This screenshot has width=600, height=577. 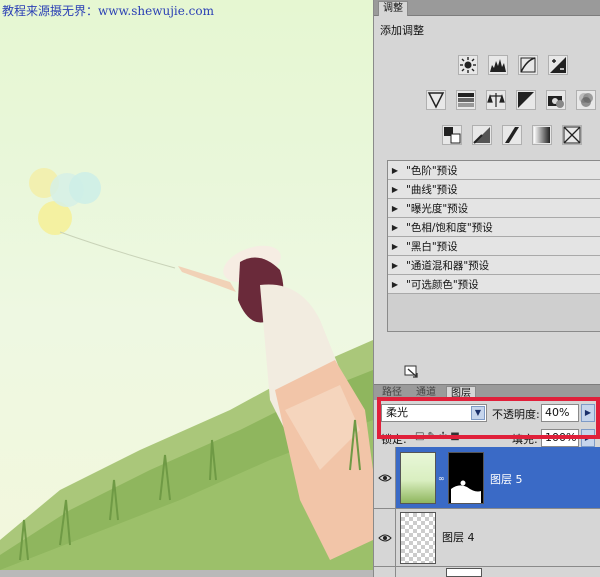 I want to click on layer-name: 图层 5, so click(x=506, y=479).